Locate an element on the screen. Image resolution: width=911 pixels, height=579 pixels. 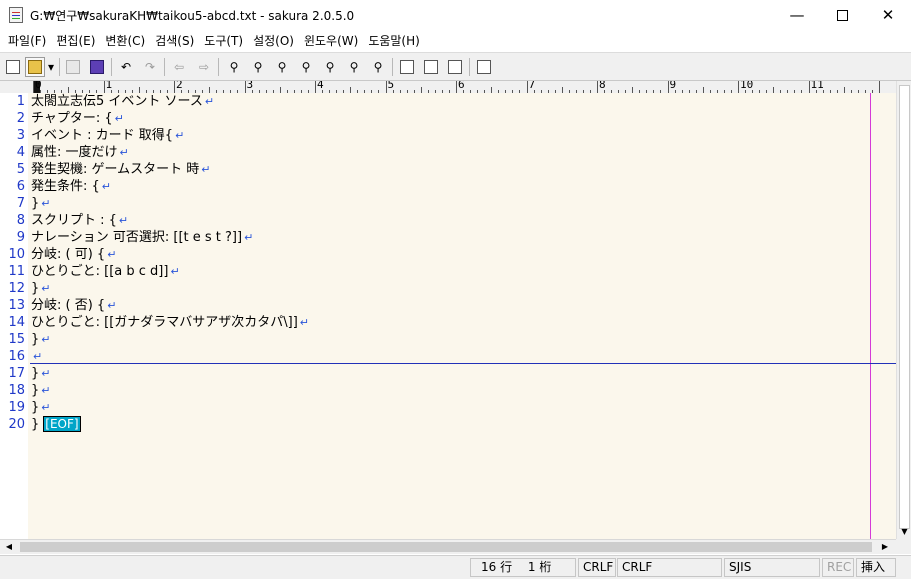
code-line: ひとりごと: [[ガナダラマバサアザ次カタパ\]] ↵ is located at coordinates (170, 322).